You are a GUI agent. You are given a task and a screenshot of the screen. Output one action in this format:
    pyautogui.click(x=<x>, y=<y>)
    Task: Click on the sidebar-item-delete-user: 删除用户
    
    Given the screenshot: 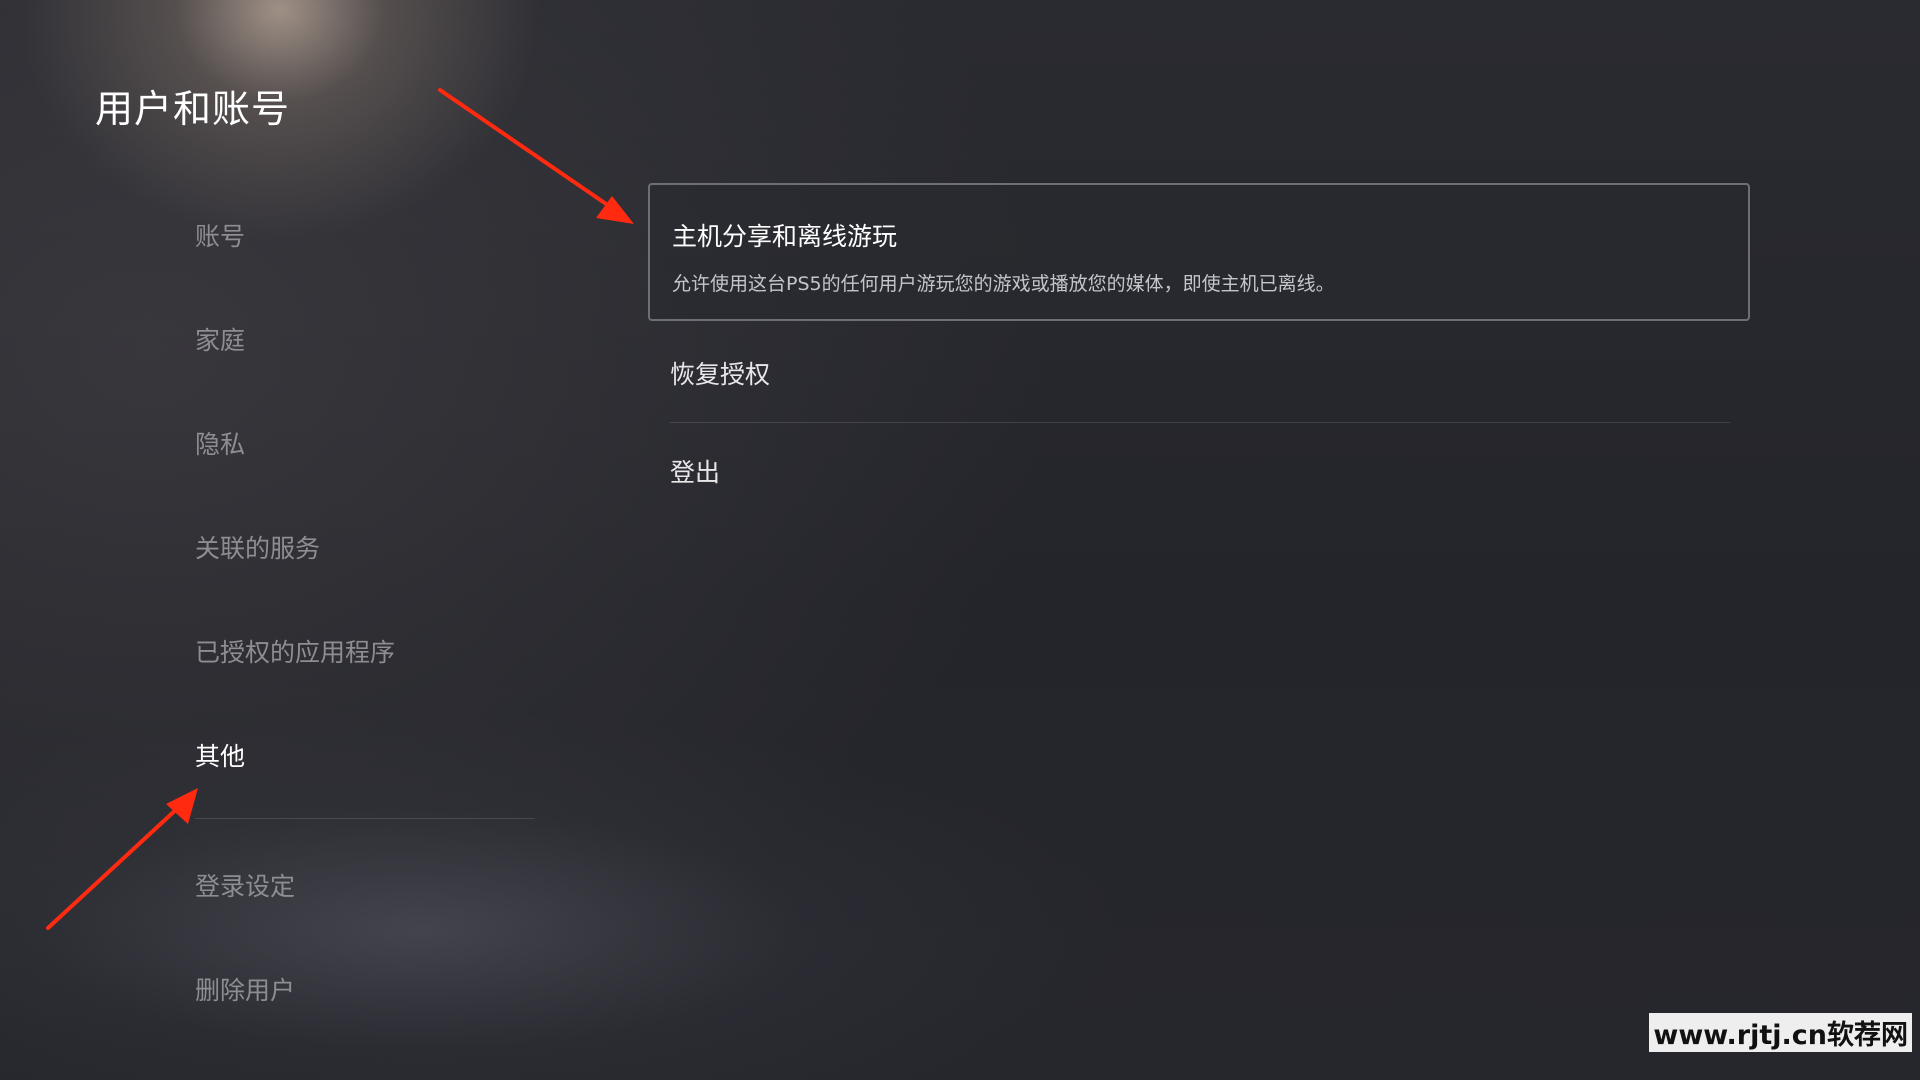 What is the action you would take?
    pyautogui.click(x=245, y=989)
    